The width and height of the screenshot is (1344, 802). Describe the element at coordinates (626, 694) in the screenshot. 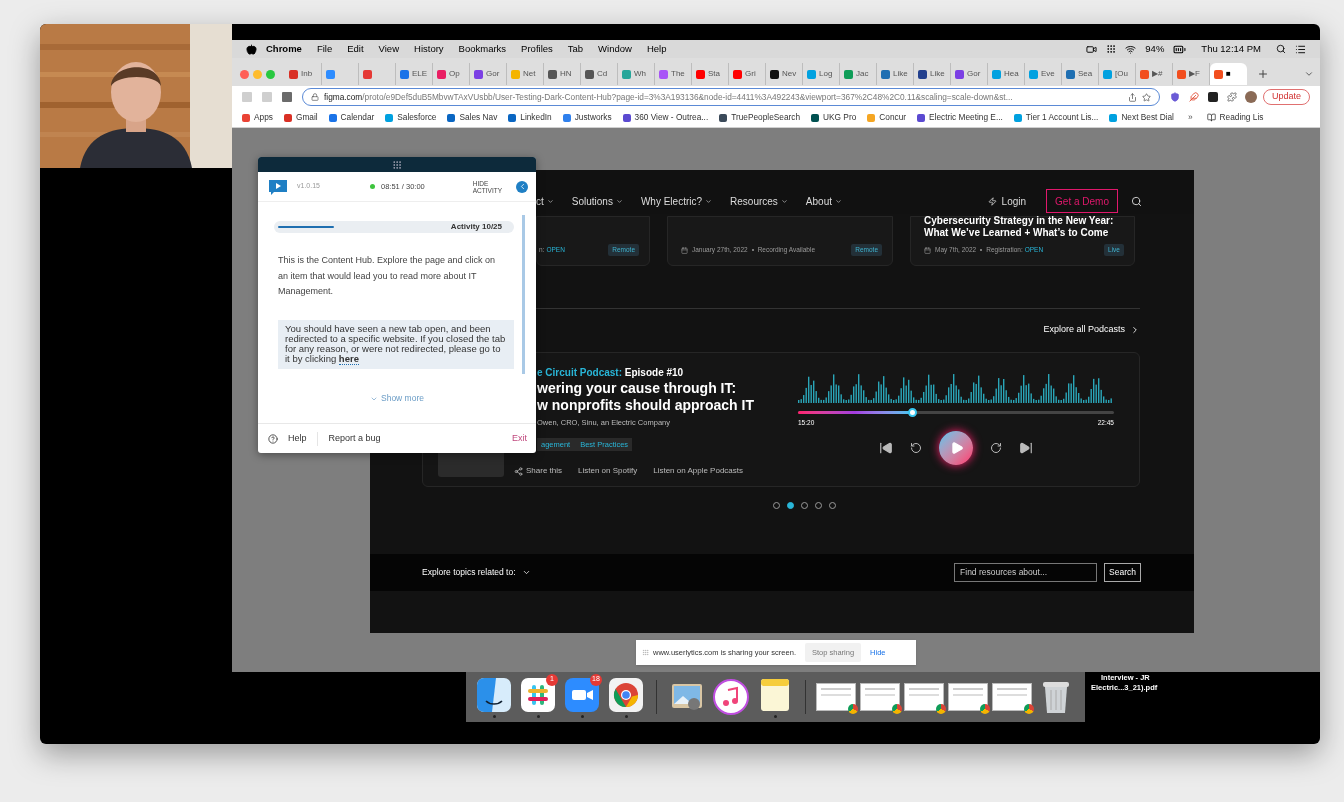

I see `browser-app-icon` at that location.